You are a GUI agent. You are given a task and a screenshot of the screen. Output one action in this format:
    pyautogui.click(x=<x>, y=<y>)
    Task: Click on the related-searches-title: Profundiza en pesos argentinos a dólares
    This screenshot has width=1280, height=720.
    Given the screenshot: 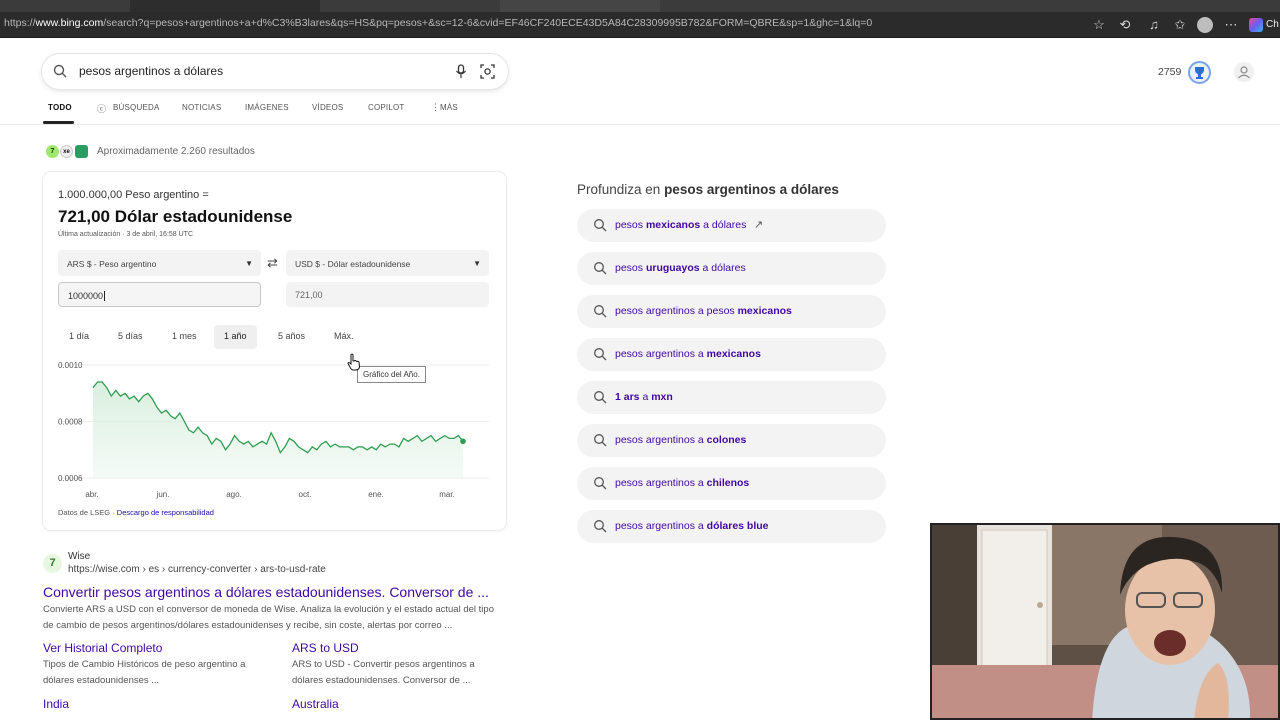 What is the action you would take?
    pyautogui.click(x=708, y=189)
    